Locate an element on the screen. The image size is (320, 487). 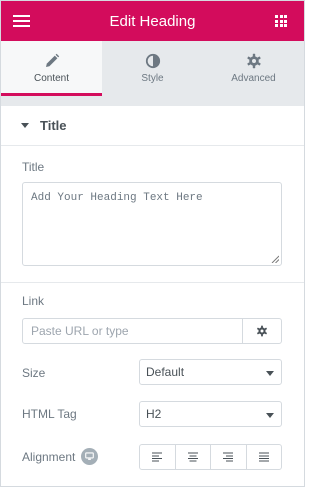
panel-tabs: Content Style Advanced is located at coordinates (152, 68).